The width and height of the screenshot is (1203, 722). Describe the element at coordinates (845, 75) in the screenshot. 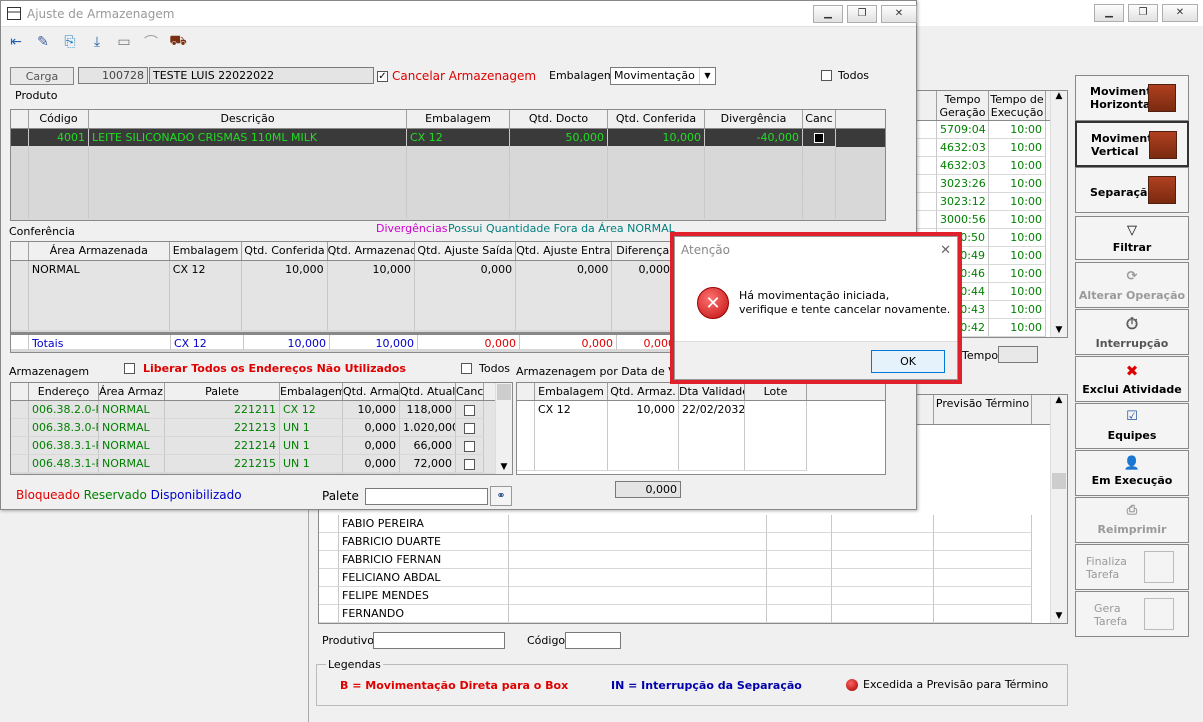

I see `todos-checkbox: Todos` at that location.